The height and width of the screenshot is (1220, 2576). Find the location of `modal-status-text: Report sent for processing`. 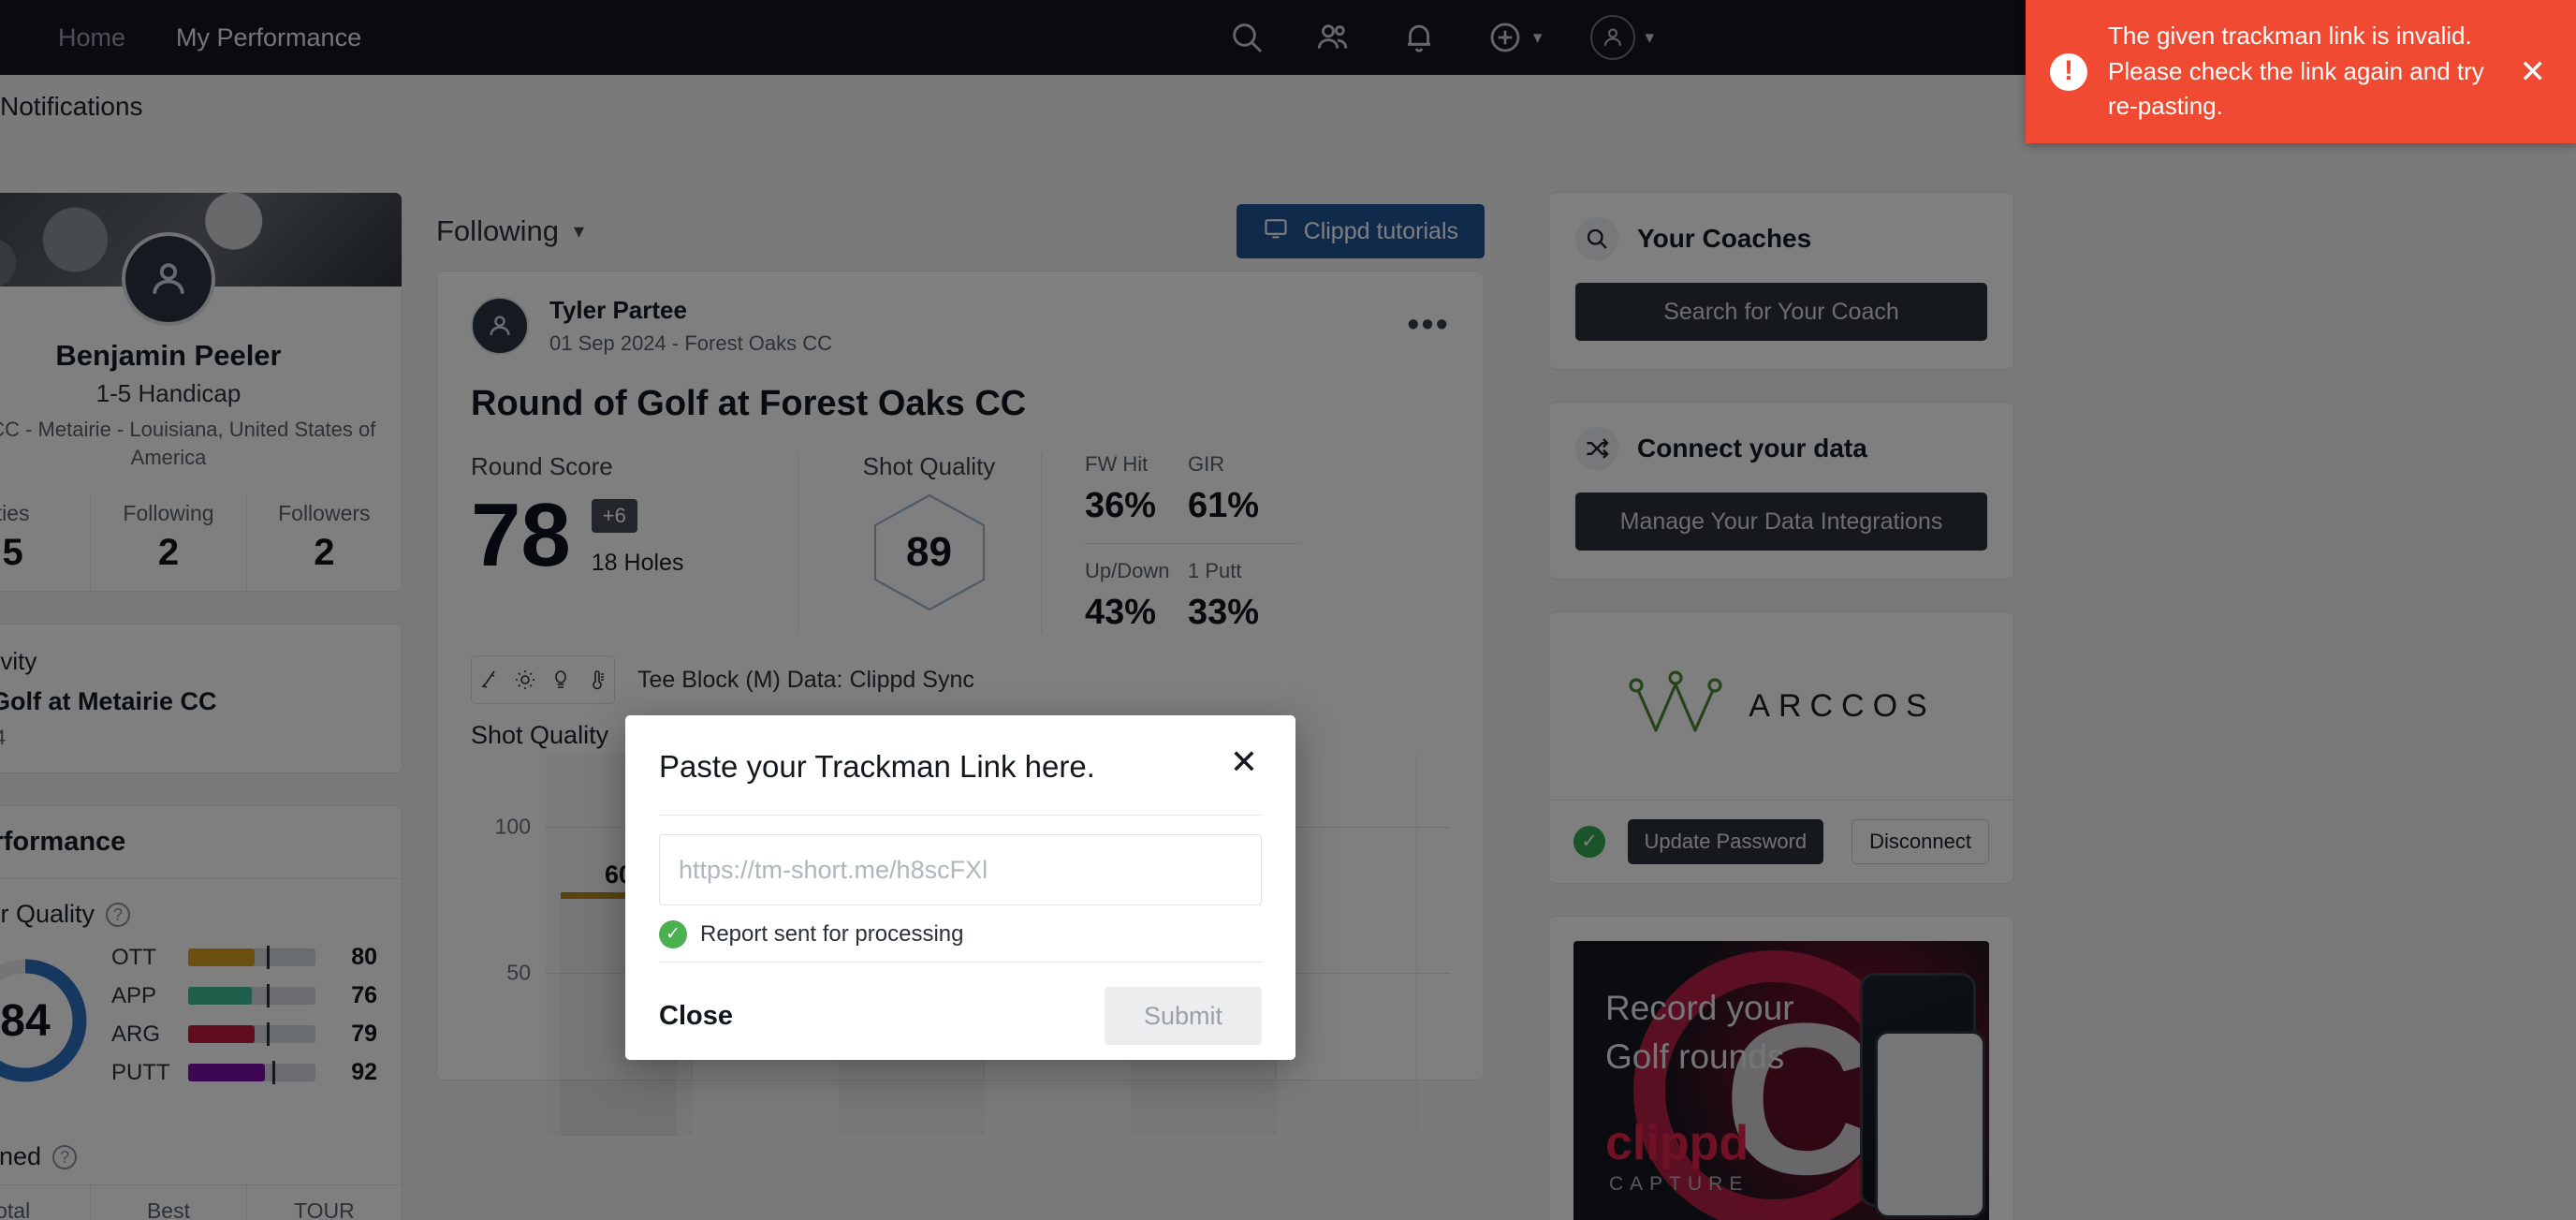

modal-status-text: Report sent for processing is located at coordinates (832, 934).